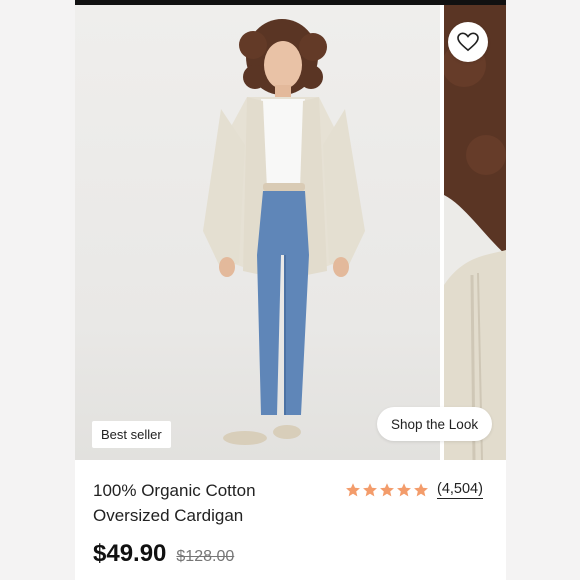  I want to click on product-photo-next, so click(475, 232).